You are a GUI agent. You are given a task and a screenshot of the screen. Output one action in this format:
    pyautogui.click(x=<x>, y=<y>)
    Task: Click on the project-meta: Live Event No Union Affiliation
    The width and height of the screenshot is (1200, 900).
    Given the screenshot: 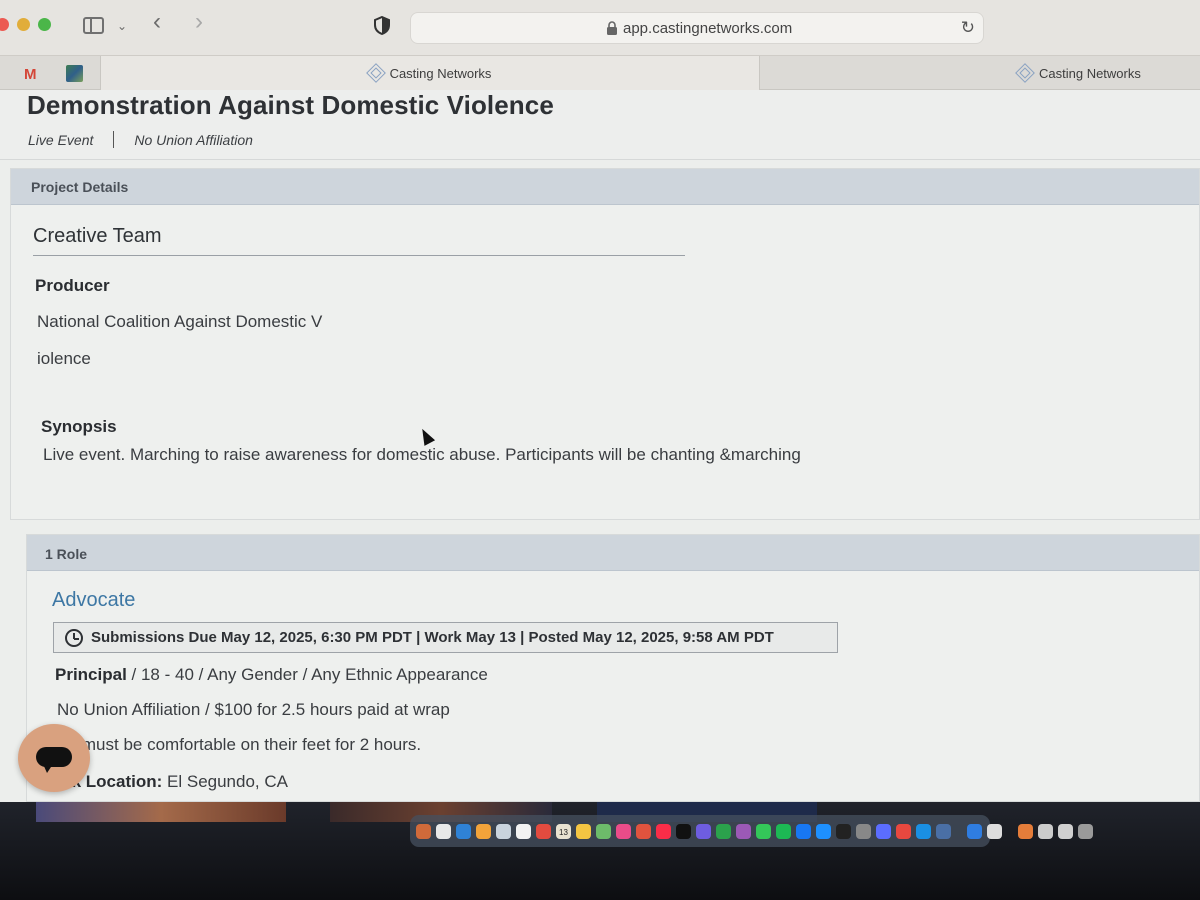 What is the action you would take?
    pyautogui.click(x=140, y=139)
    